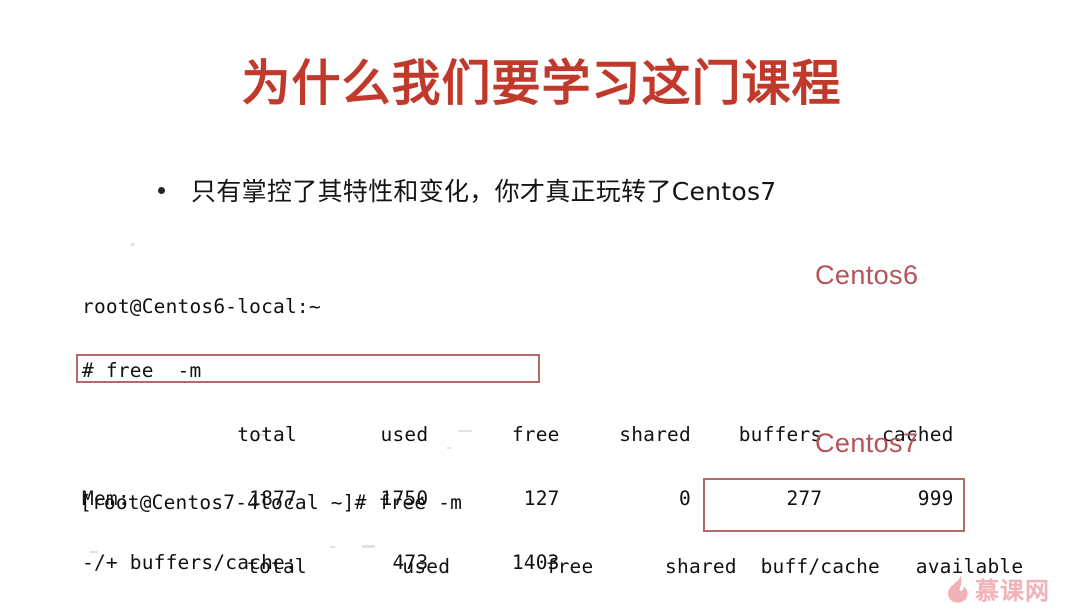 This screenshot has height=613, width=1083. What do you see at coordinates (201, 306) in the screenshot?
I see `terminal-line: root@Centos6-local:~` at bounding box center [201, 306].